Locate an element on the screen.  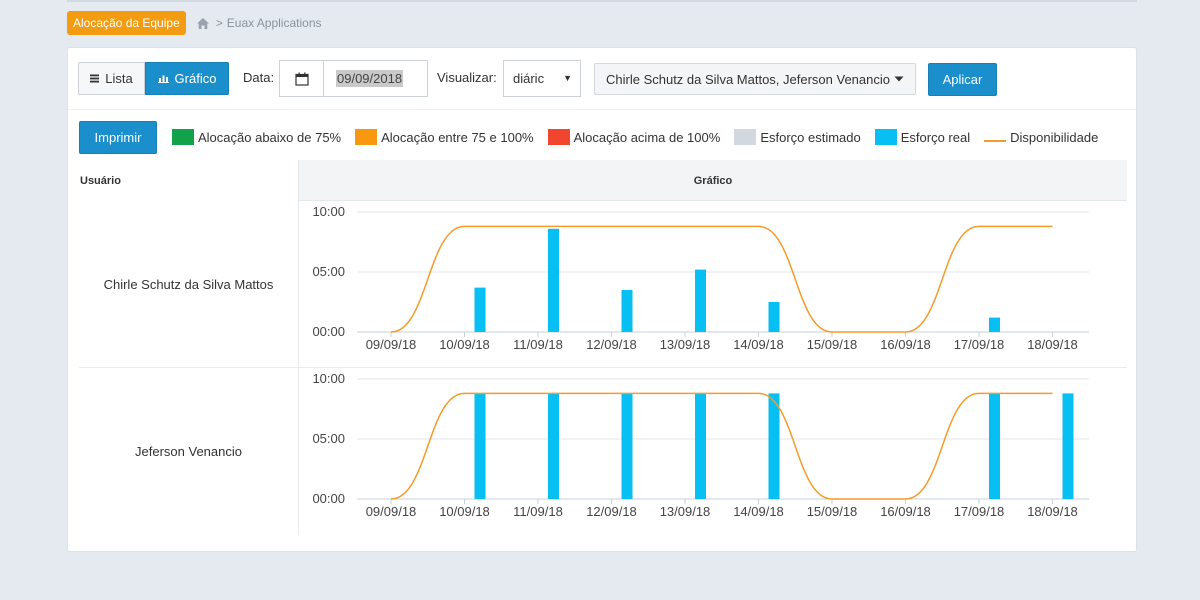
date-value: 09/09/2018 is located at coordinates (370, 78).